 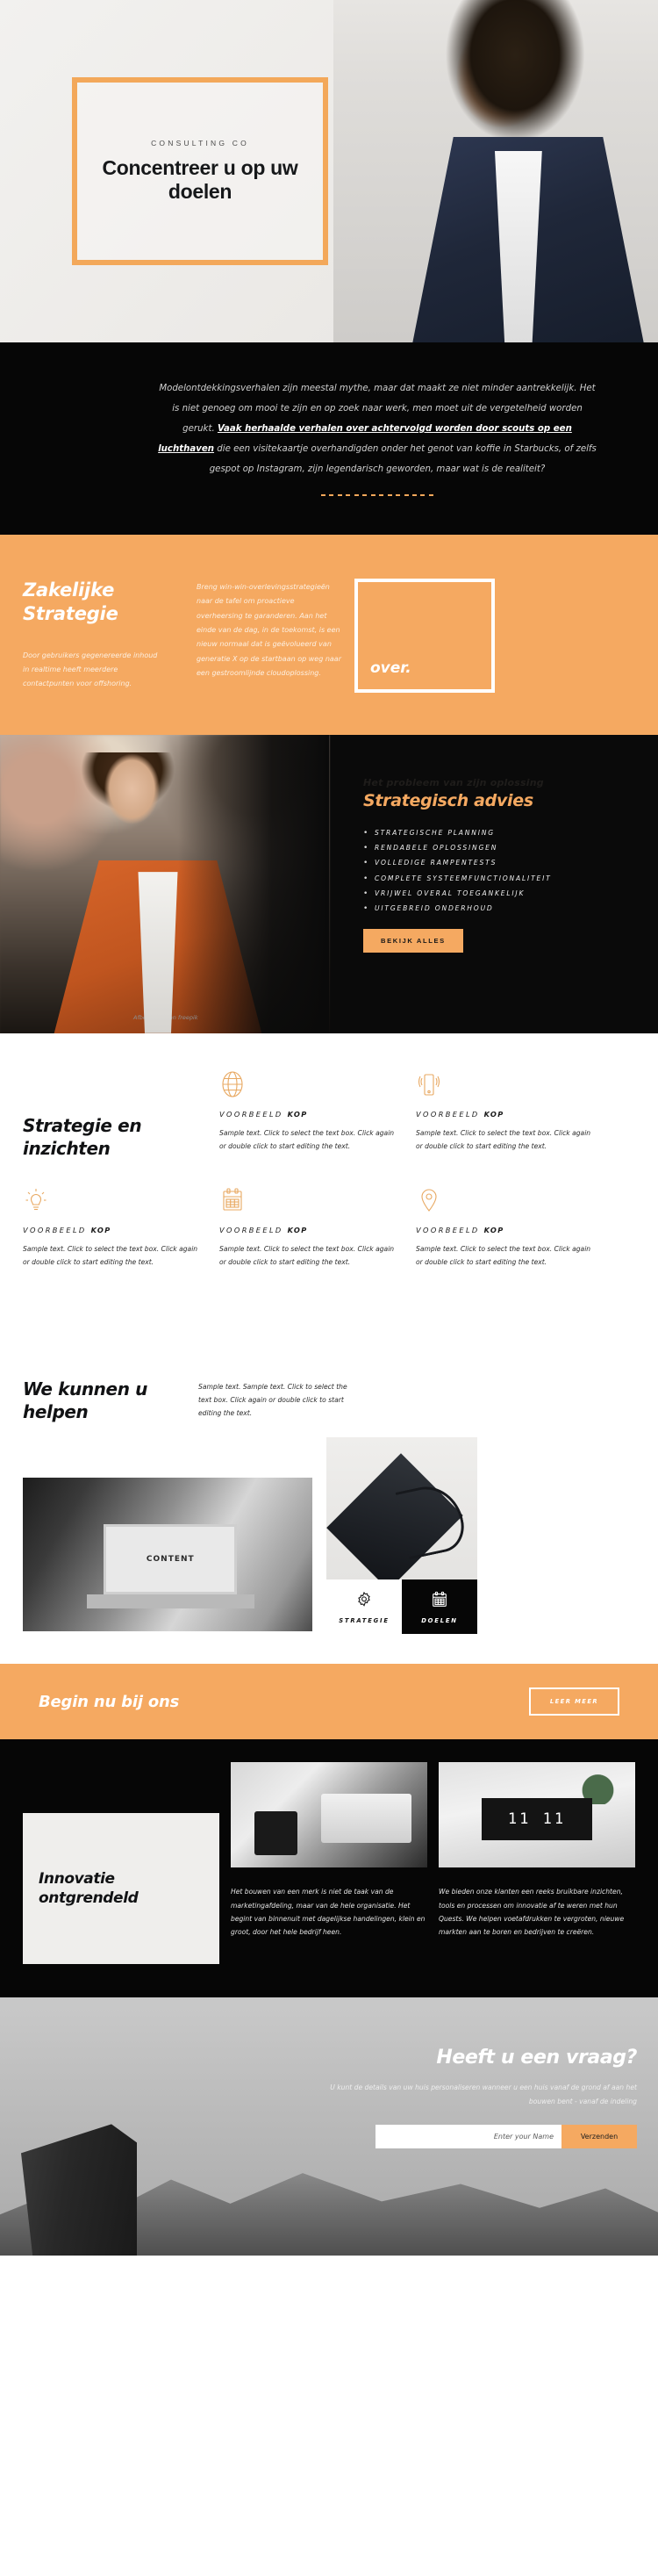 What do you see at coordinates (413, 940) in the screenshot?
I see `view-all-button: BEKIJK ALLES` at bounding box center [413, 940].